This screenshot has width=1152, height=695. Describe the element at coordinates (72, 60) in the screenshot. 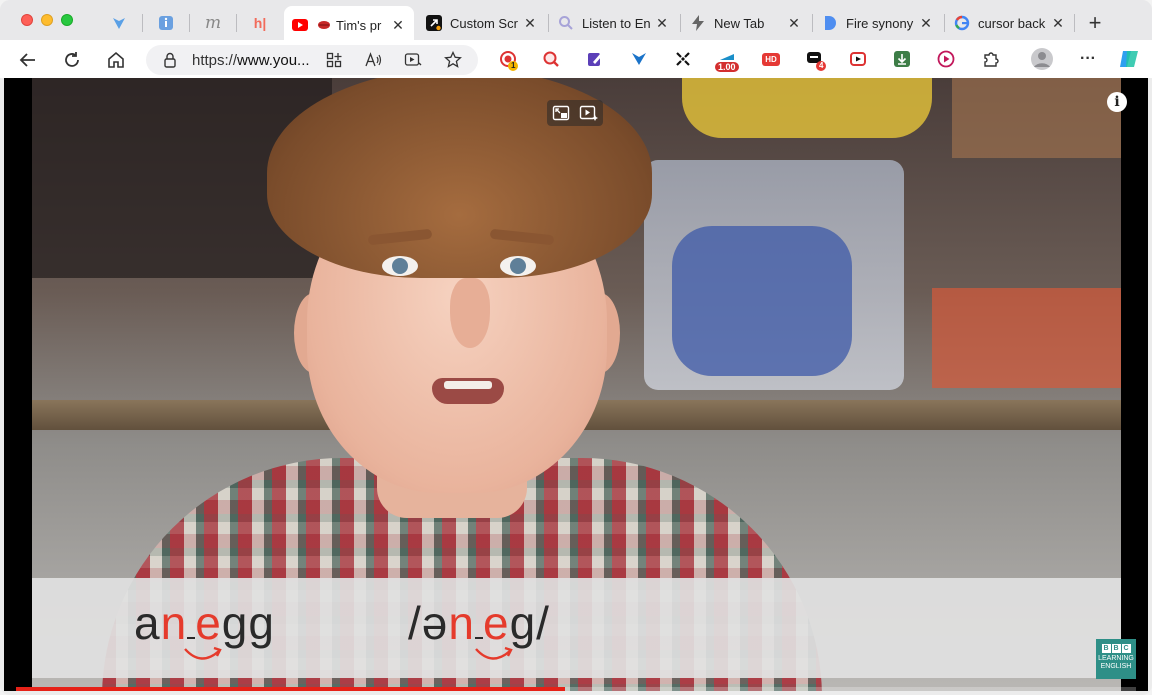

I see `reload-button` at that location.